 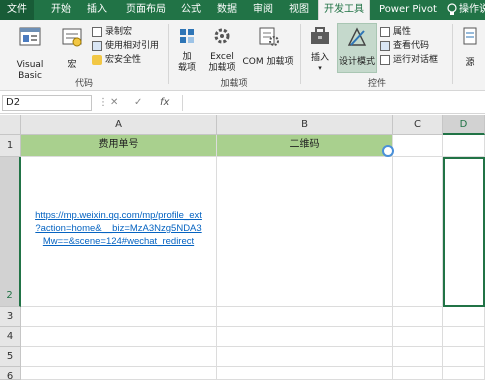 I want to click on row-header-5: 5, so click(x=10, y=357).